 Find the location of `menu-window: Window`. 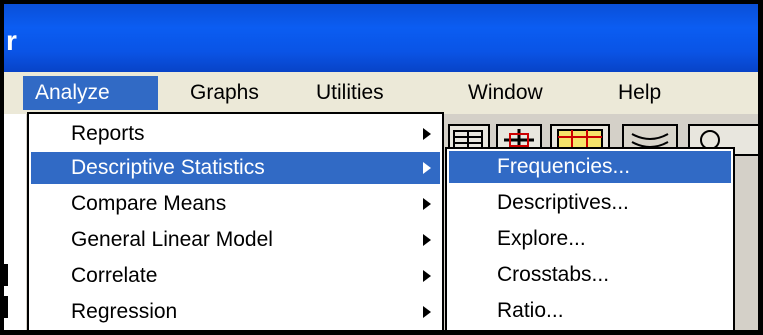

menu-window: Window is located at coordinates (519, 93).